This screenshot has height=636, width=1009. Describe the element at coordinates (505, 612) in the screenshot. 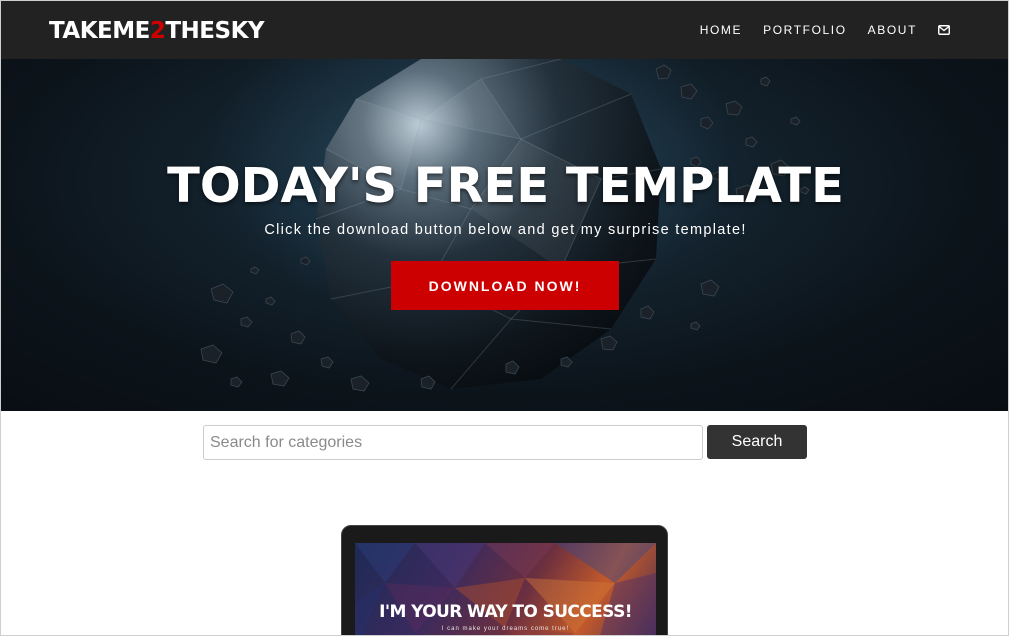

I see `preview-headline: I'M YOUR WAY TO SUCCESS!` at that location.